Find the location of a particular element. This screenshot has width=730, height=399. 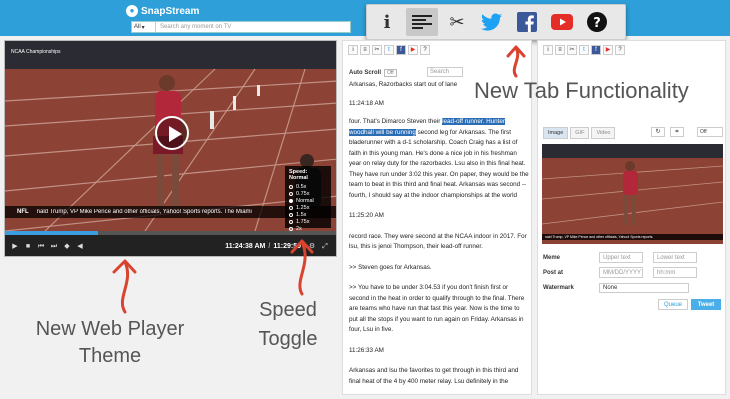

speed-option: 0.5x is located at coordinates (308, 186).